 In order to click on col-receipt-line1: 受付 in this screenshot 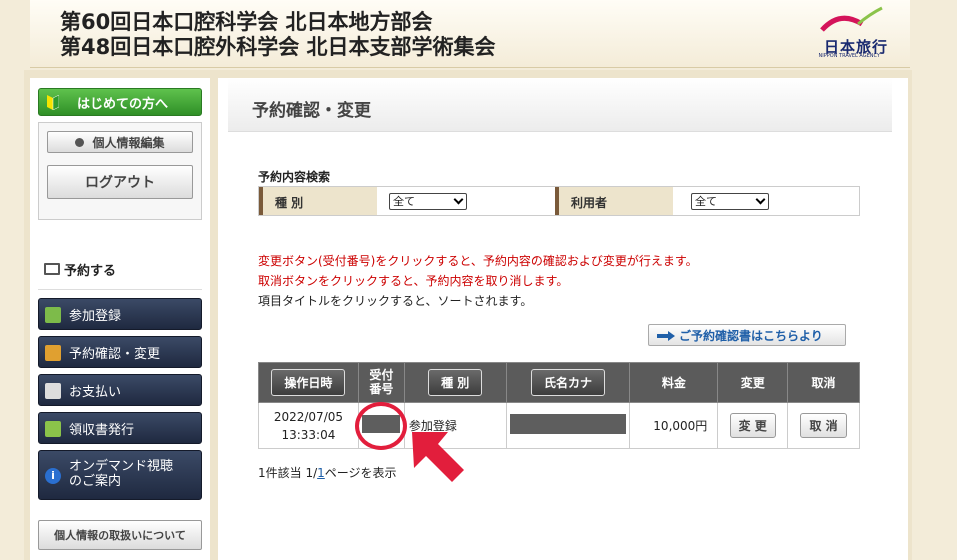, I will do `click(381, 375)`.